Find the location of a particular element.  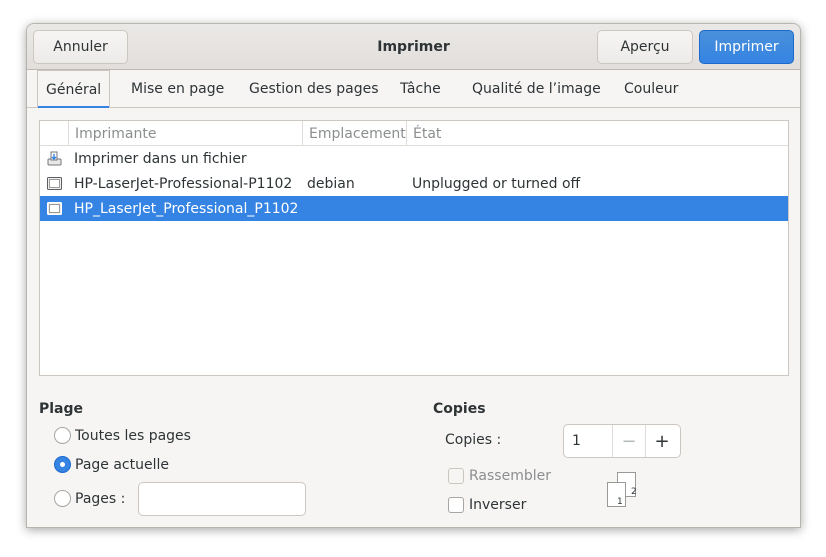

tab-color: Couleur is located at coordinates (651, 89).